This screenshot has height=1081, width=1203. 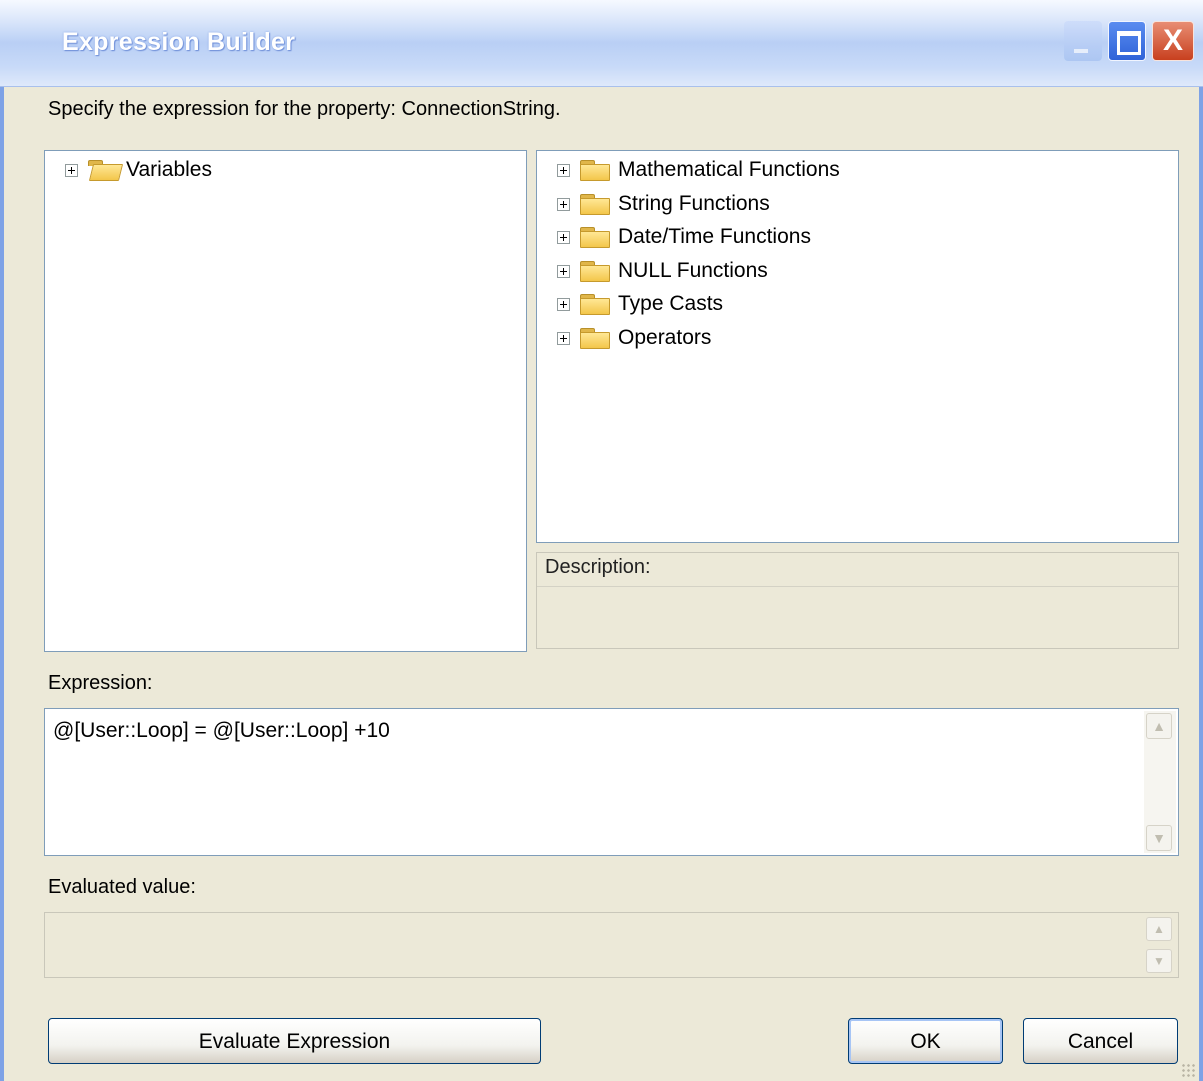 I want to click on close-icon: X, so click(x=1172, y=40).